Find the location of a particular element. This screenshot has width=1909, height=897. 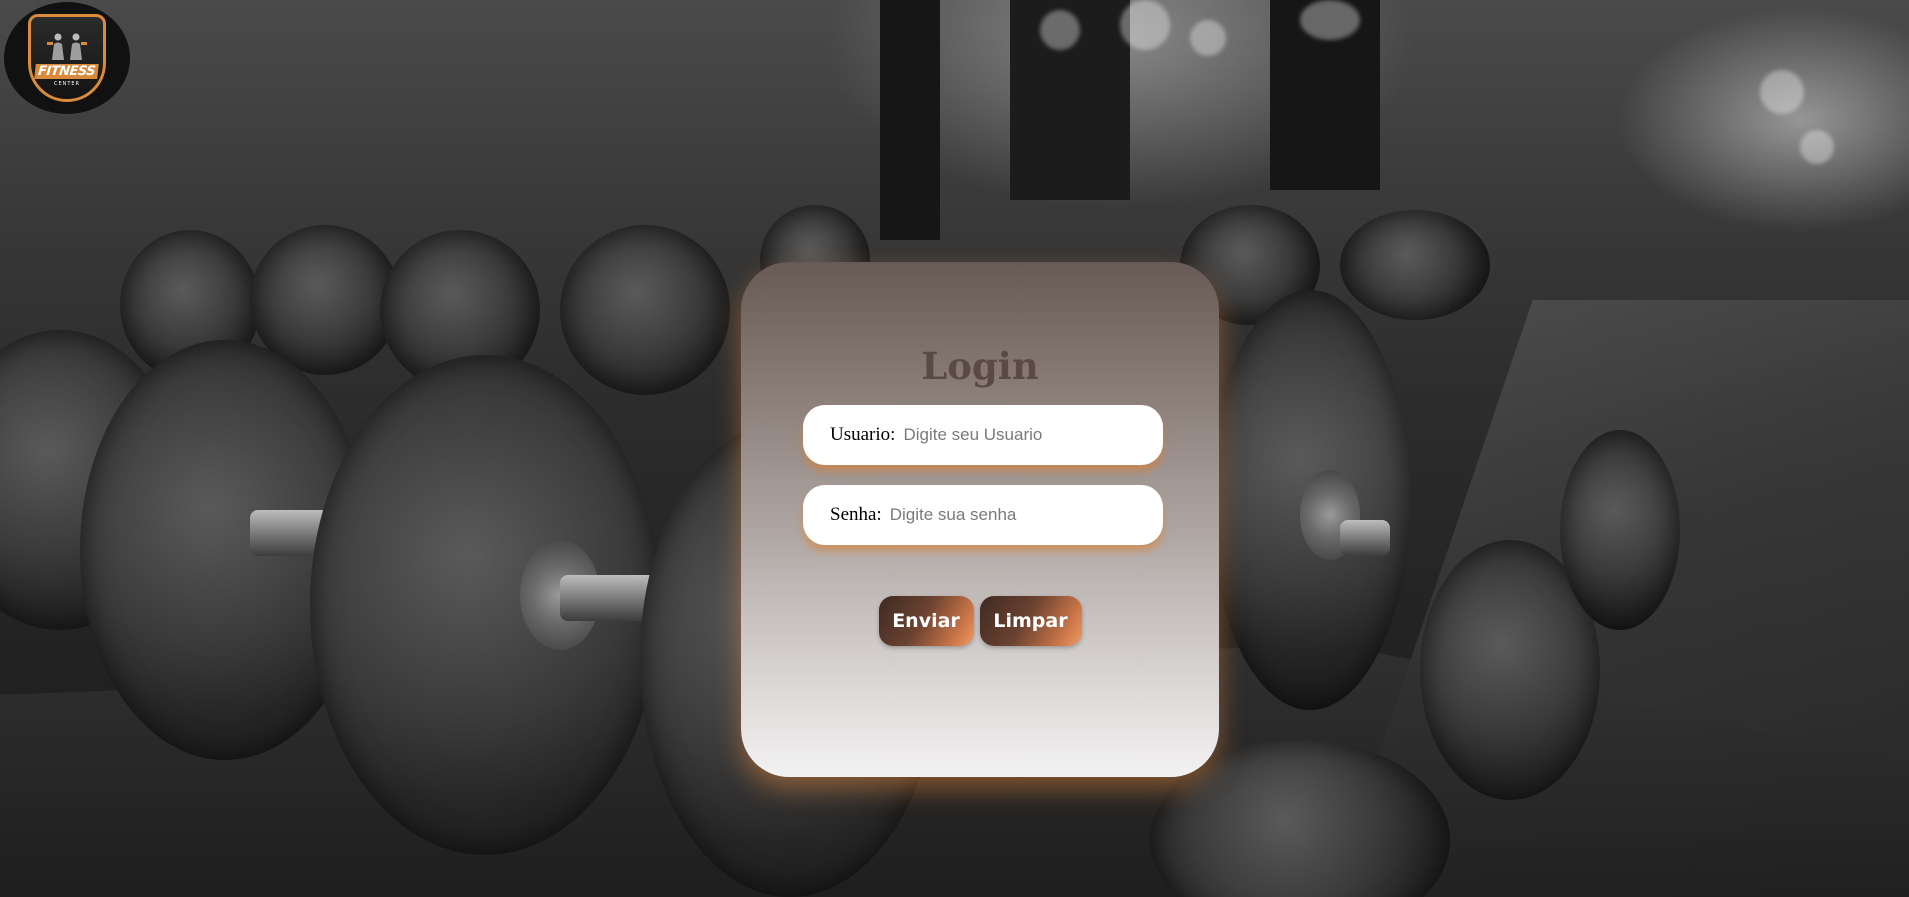

username-field: Usuario: is located at coordinates (983, 435).